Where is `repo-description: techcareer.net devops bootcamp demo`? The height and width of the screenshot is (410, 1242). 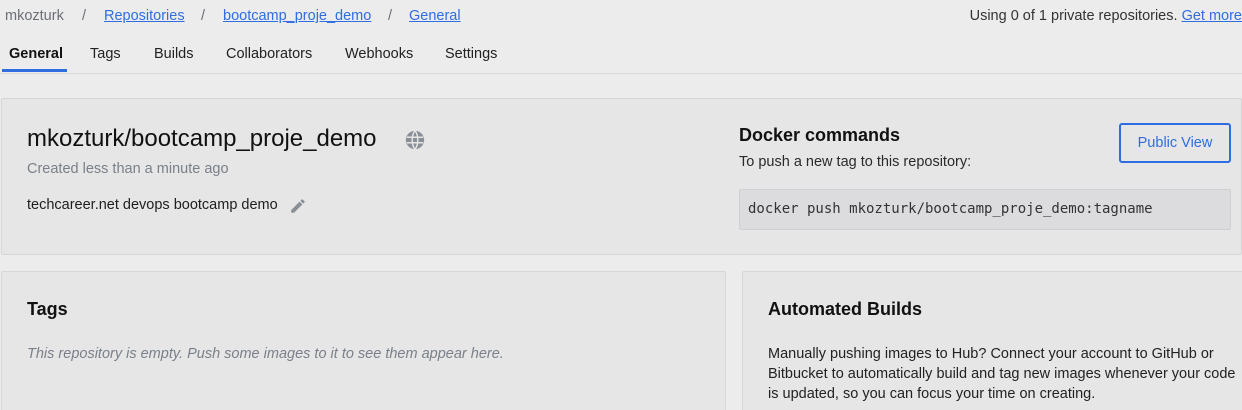 repo-description: techcareer.net devops bootcamp demo is located at coordinates (152, 205).